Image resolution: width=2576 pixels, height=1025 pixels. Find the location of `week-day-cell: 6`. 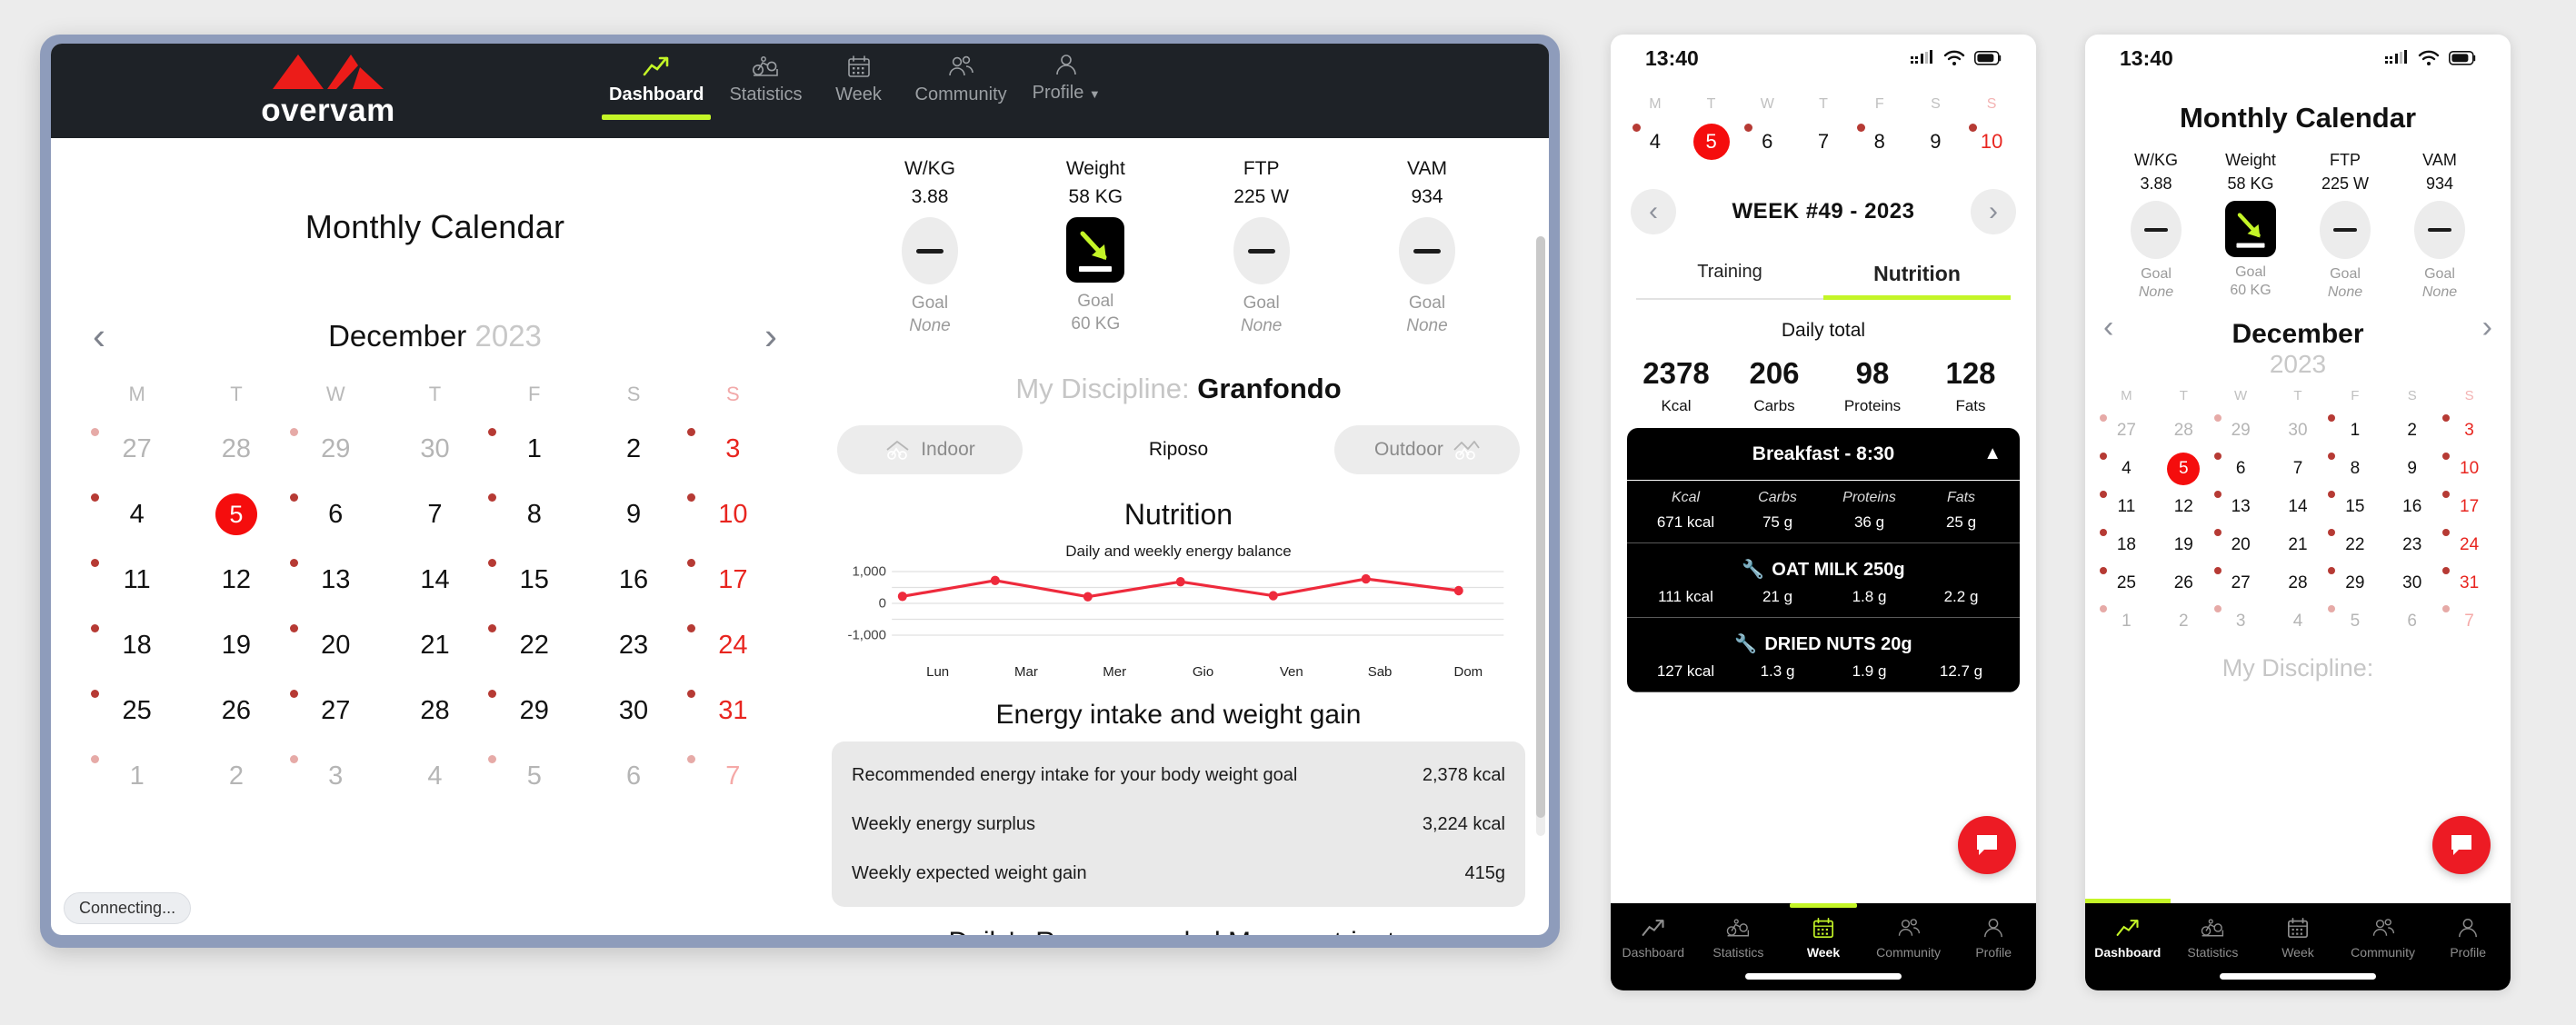

week-day-cell: 6 is located at coordinates (1767, 142).